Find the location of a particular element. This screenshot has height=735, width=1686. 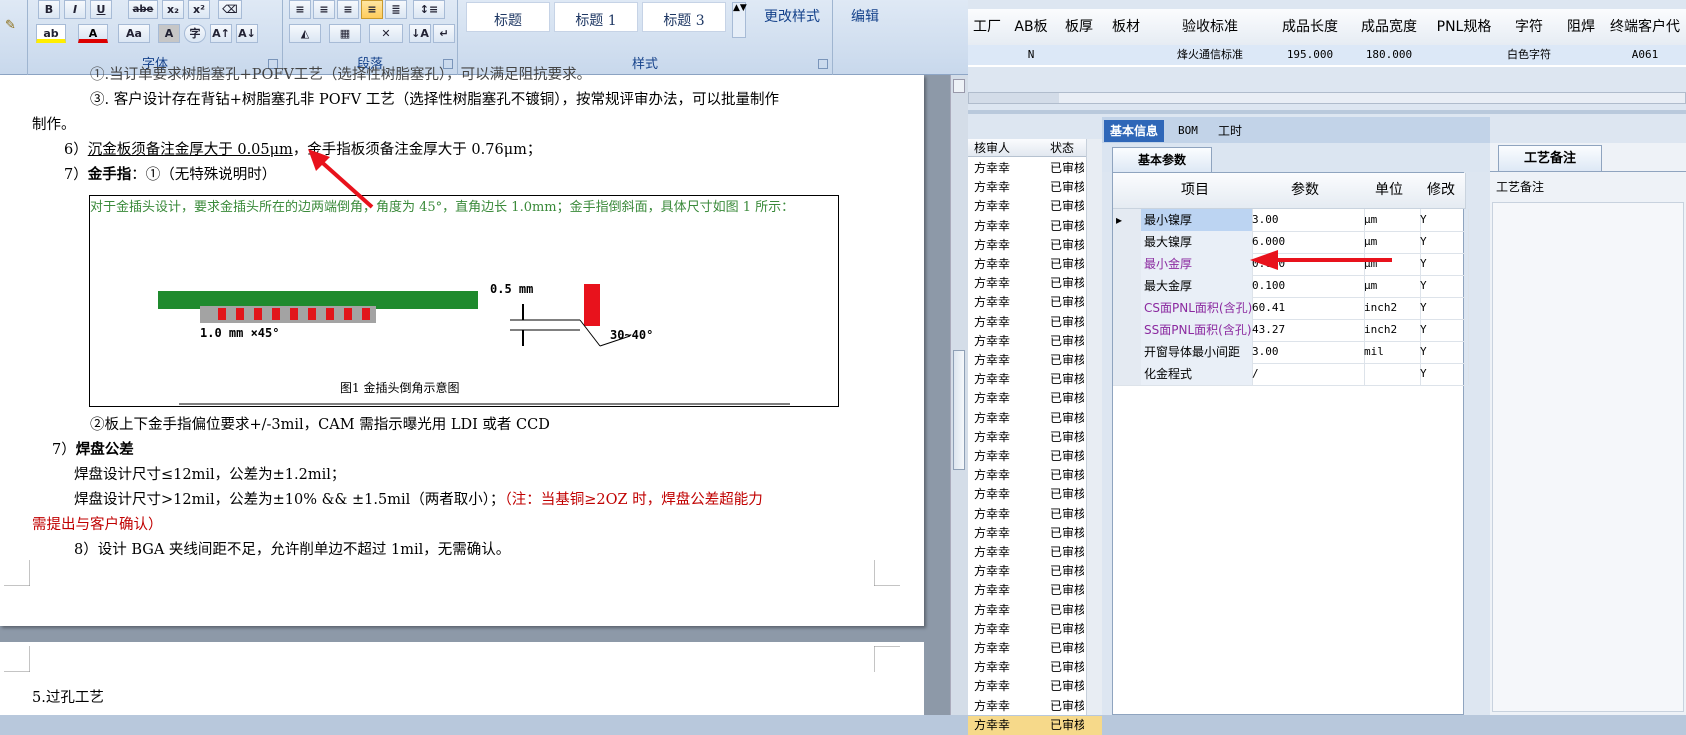

highlight-button: ab is located at coordinates (51, 33).